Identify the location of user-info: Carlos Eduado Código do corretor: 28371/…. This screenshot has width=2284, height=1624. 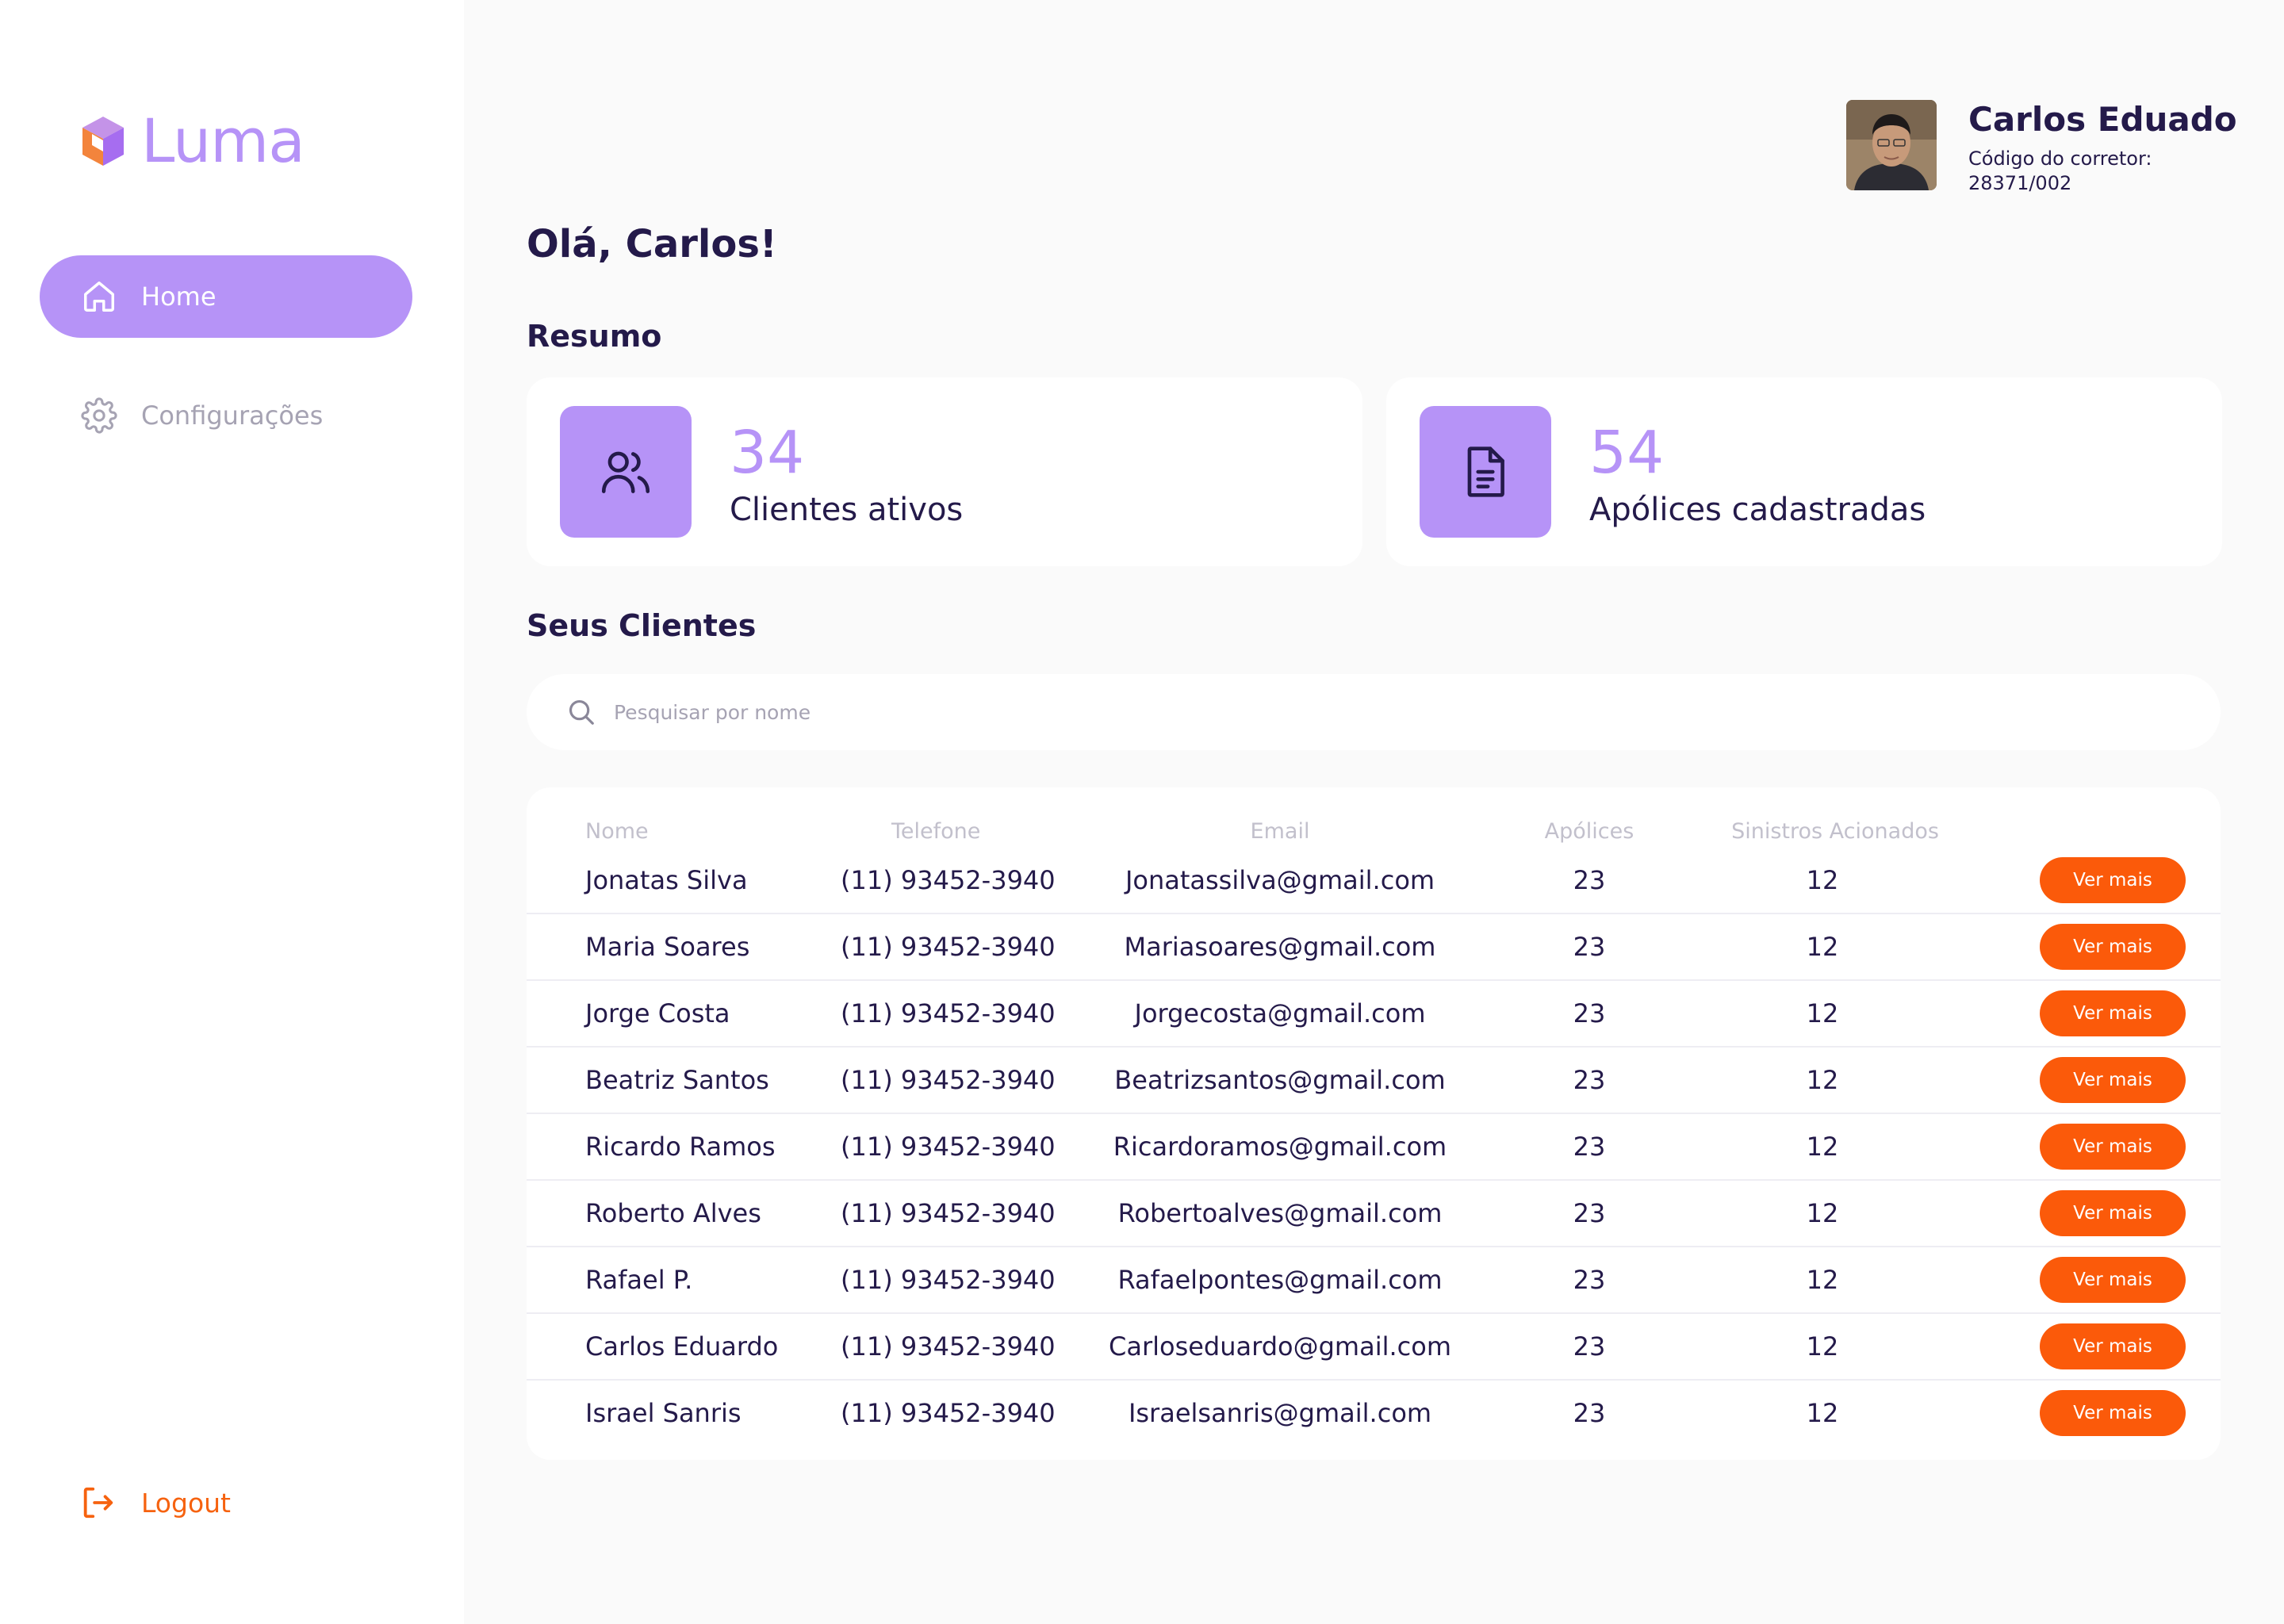
(2102, 148).